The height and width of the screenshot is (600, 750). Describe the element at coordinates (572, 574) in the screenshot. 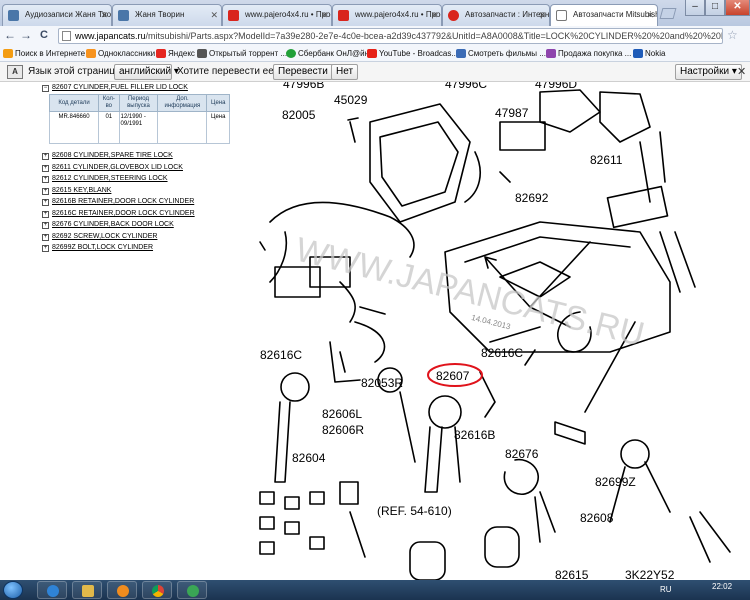

I see `label-82615: 82615` at that location.